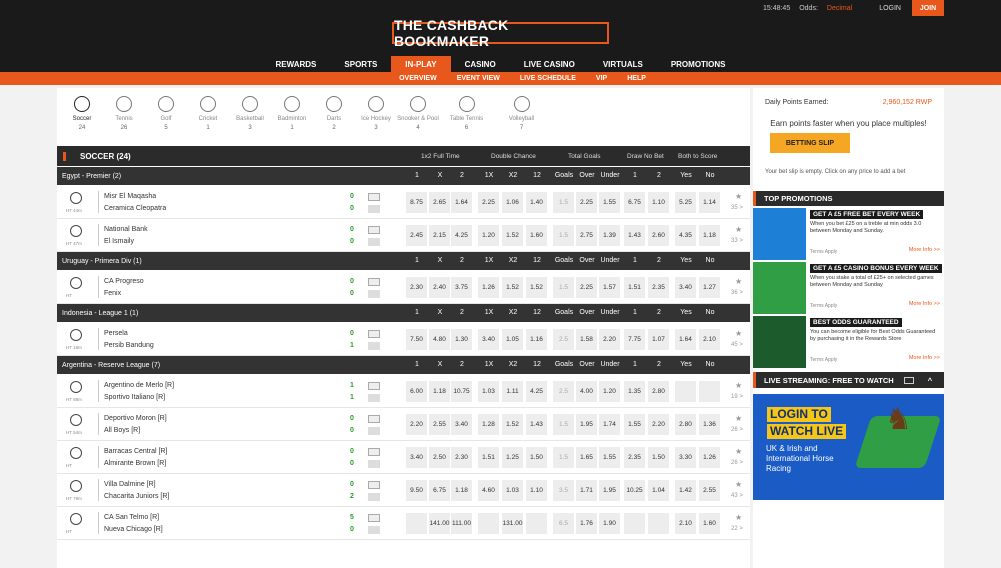  I want to click on odds-button: 2.25, so click(586, 287).